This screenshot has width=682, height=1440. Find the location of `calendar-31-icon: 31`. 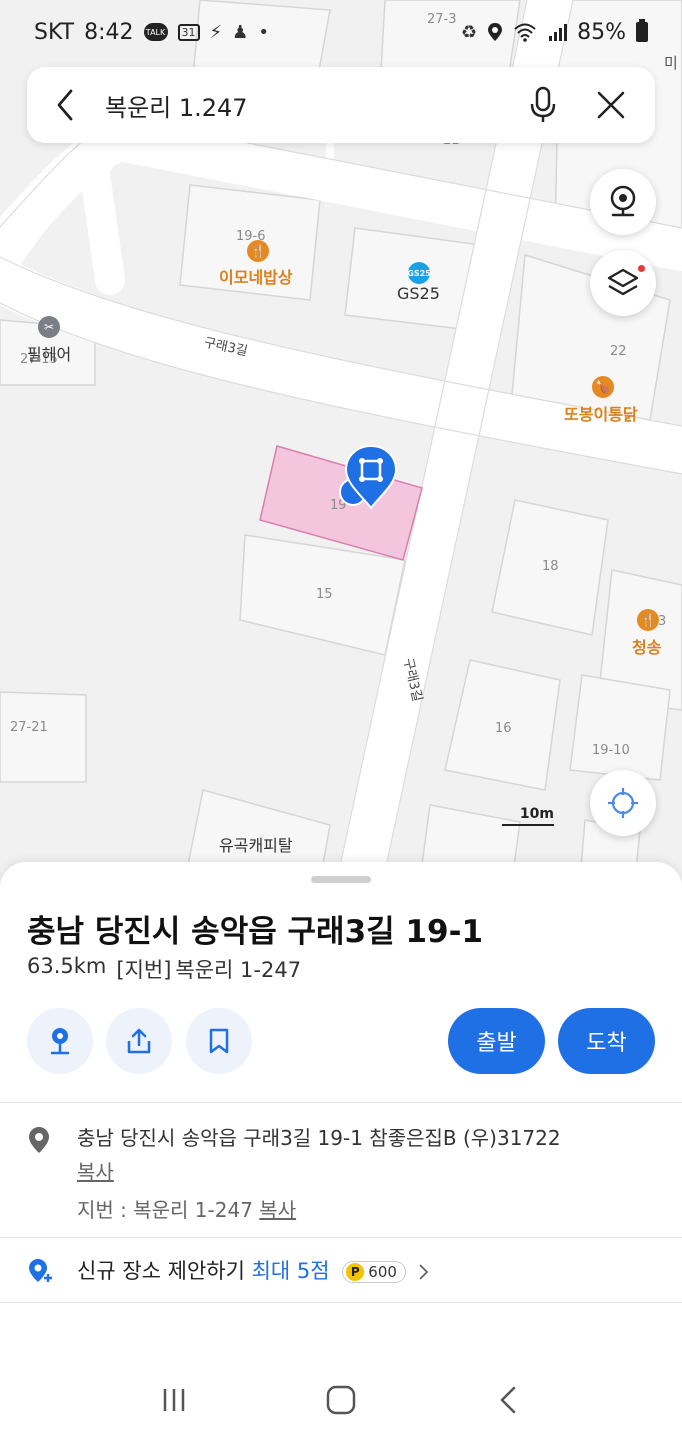

calendar-31-icon: 31 is located at coordinates (188, 32).